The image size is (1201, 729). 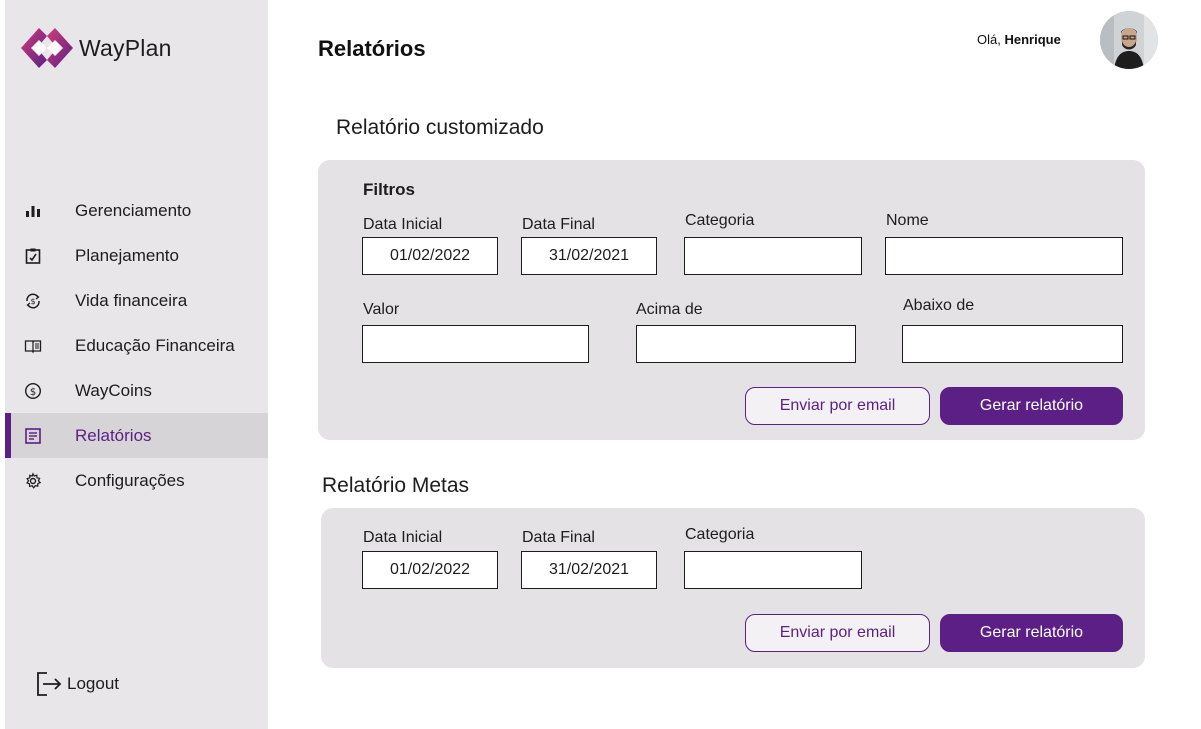 I want to click on above-field, so click(x=746, y=344).